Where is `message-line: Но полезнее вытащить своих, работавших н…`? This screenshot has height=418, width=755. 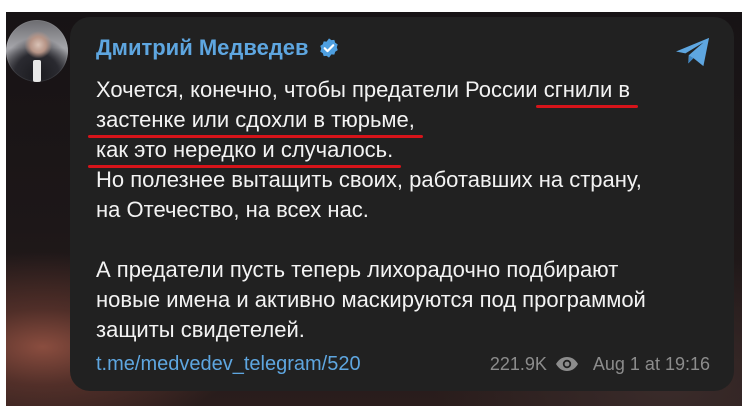
message-line: Но полезнее вытащить своих, работавших н… is located at coordinates (406, 180).